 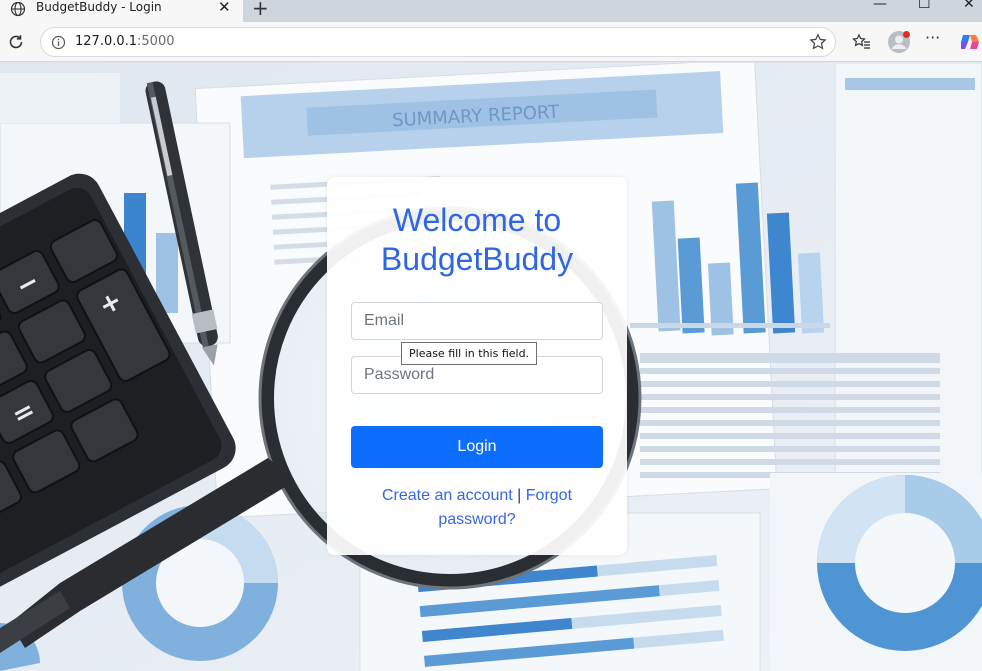 What do you see at coordinates (477, 259) in the screenshot?
I see `title-line-2: BudgetBuddy` at bounding box center [477, 259].